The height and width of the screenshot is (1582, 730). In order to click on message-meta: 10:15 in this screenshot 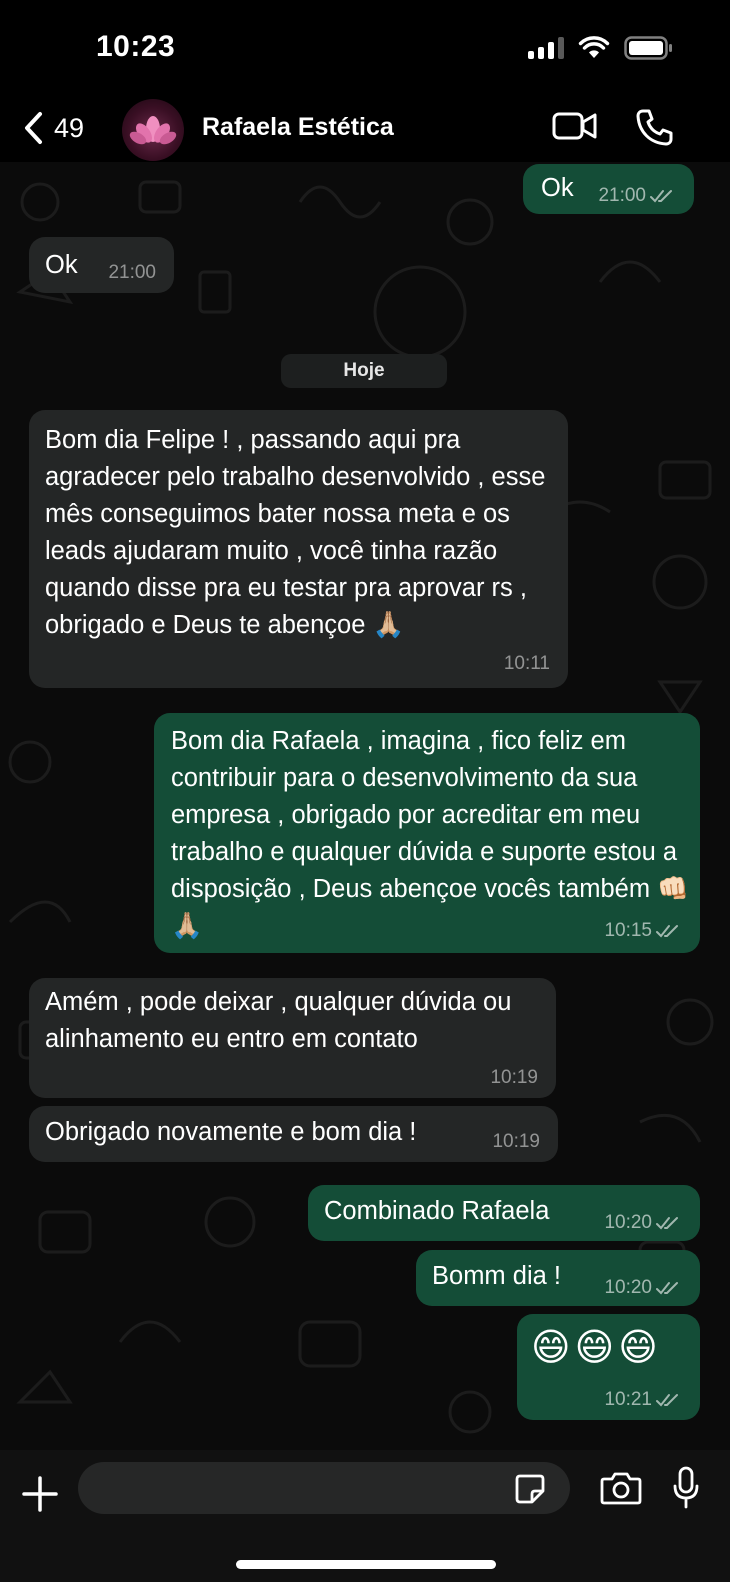, I will do `click(643, 931)`.